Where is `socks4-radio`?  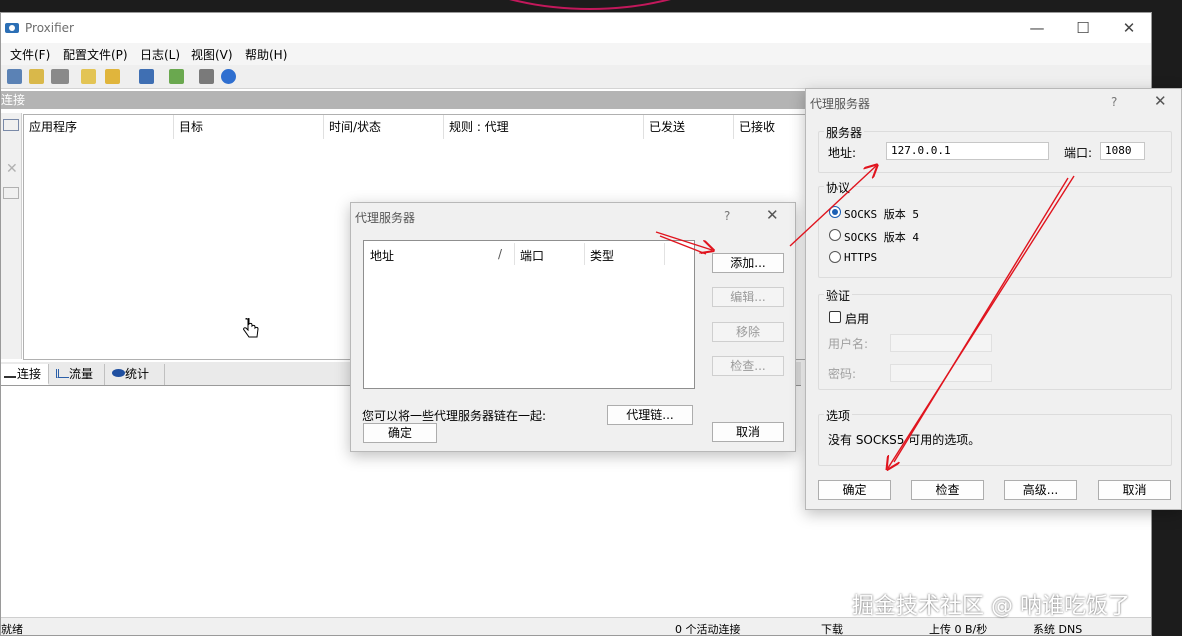
socks4-radio is located at coordinates (835, 235).